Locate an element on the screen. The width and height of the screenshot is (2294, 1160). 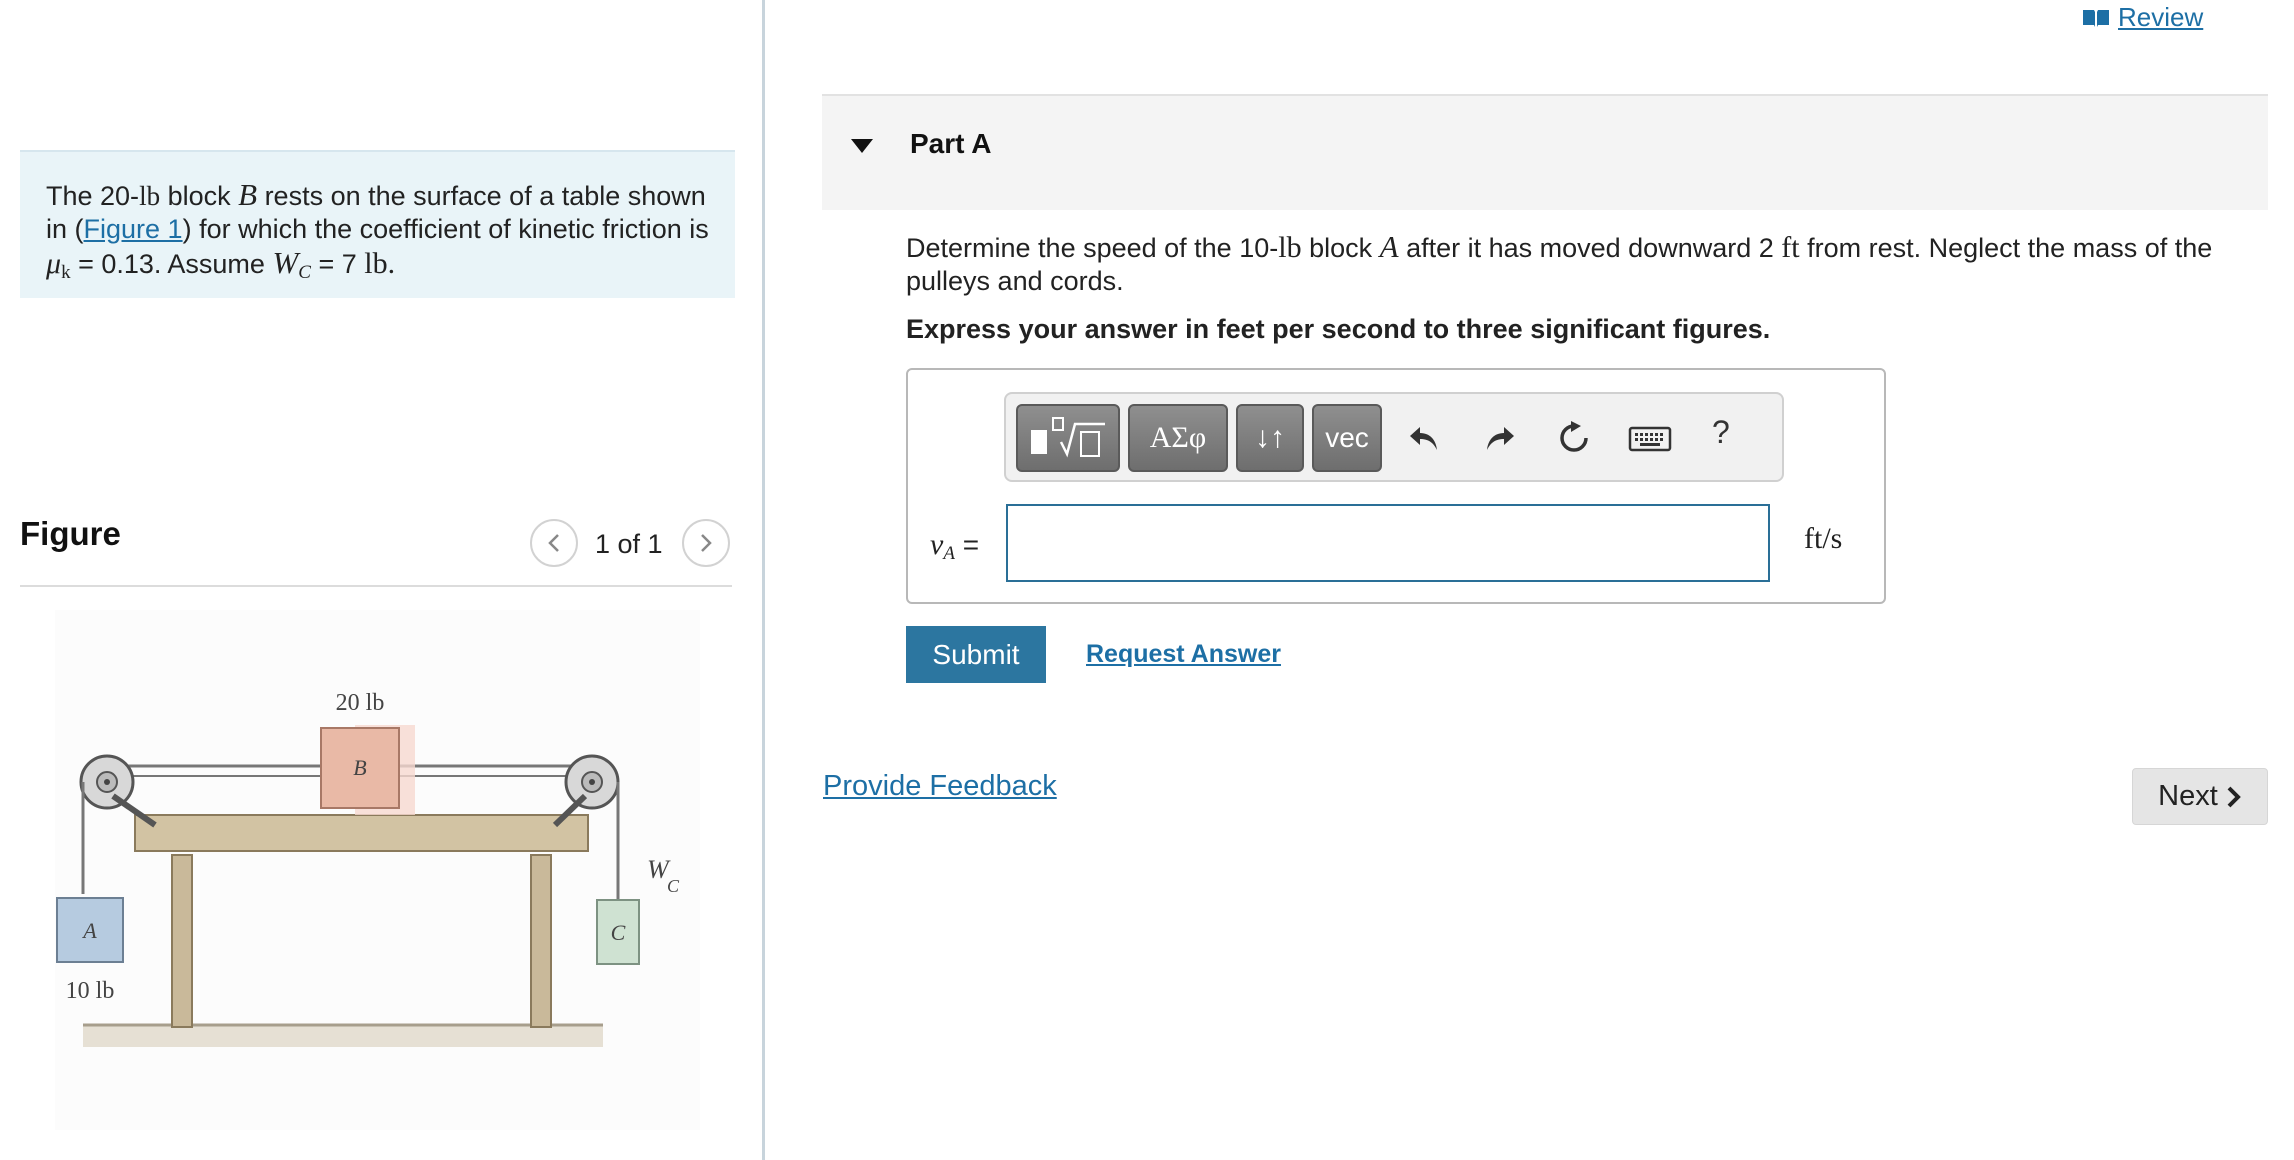
block-a-label: A is located at coordinates (89, 930).